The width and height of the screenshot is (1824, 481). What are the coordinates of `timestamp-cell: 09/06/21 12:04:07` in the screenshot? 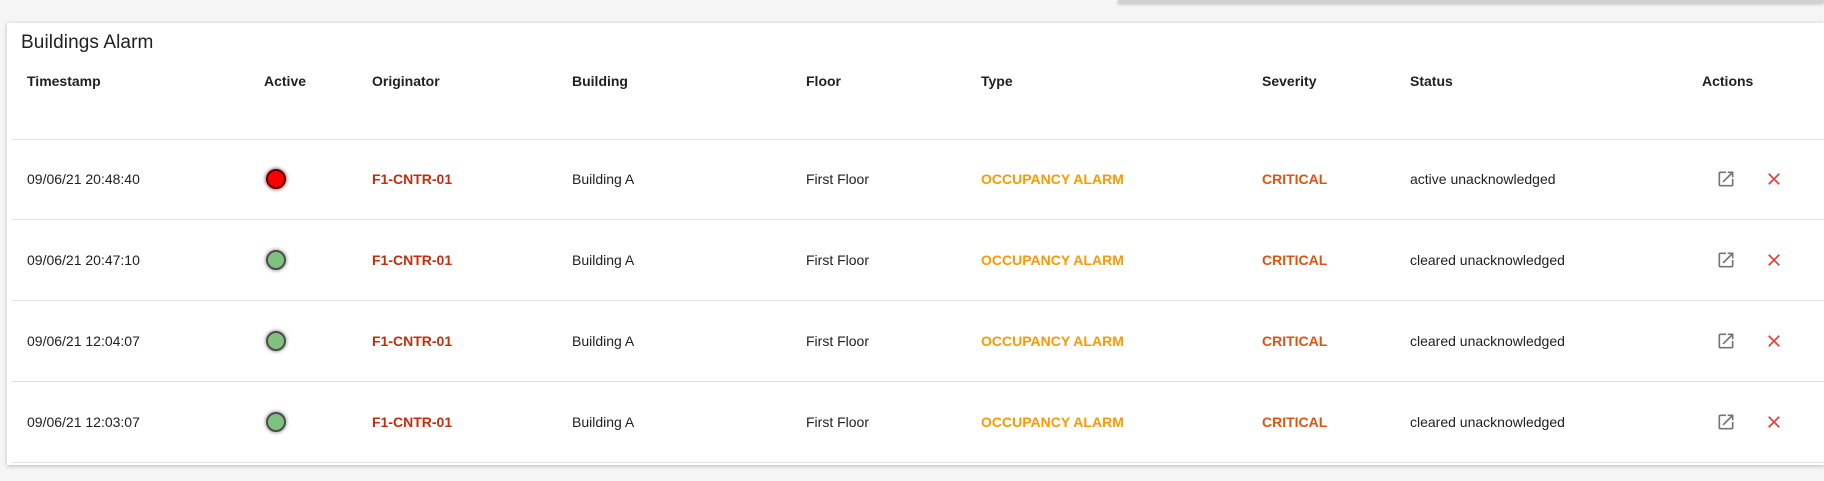 It's located at (83, 341).